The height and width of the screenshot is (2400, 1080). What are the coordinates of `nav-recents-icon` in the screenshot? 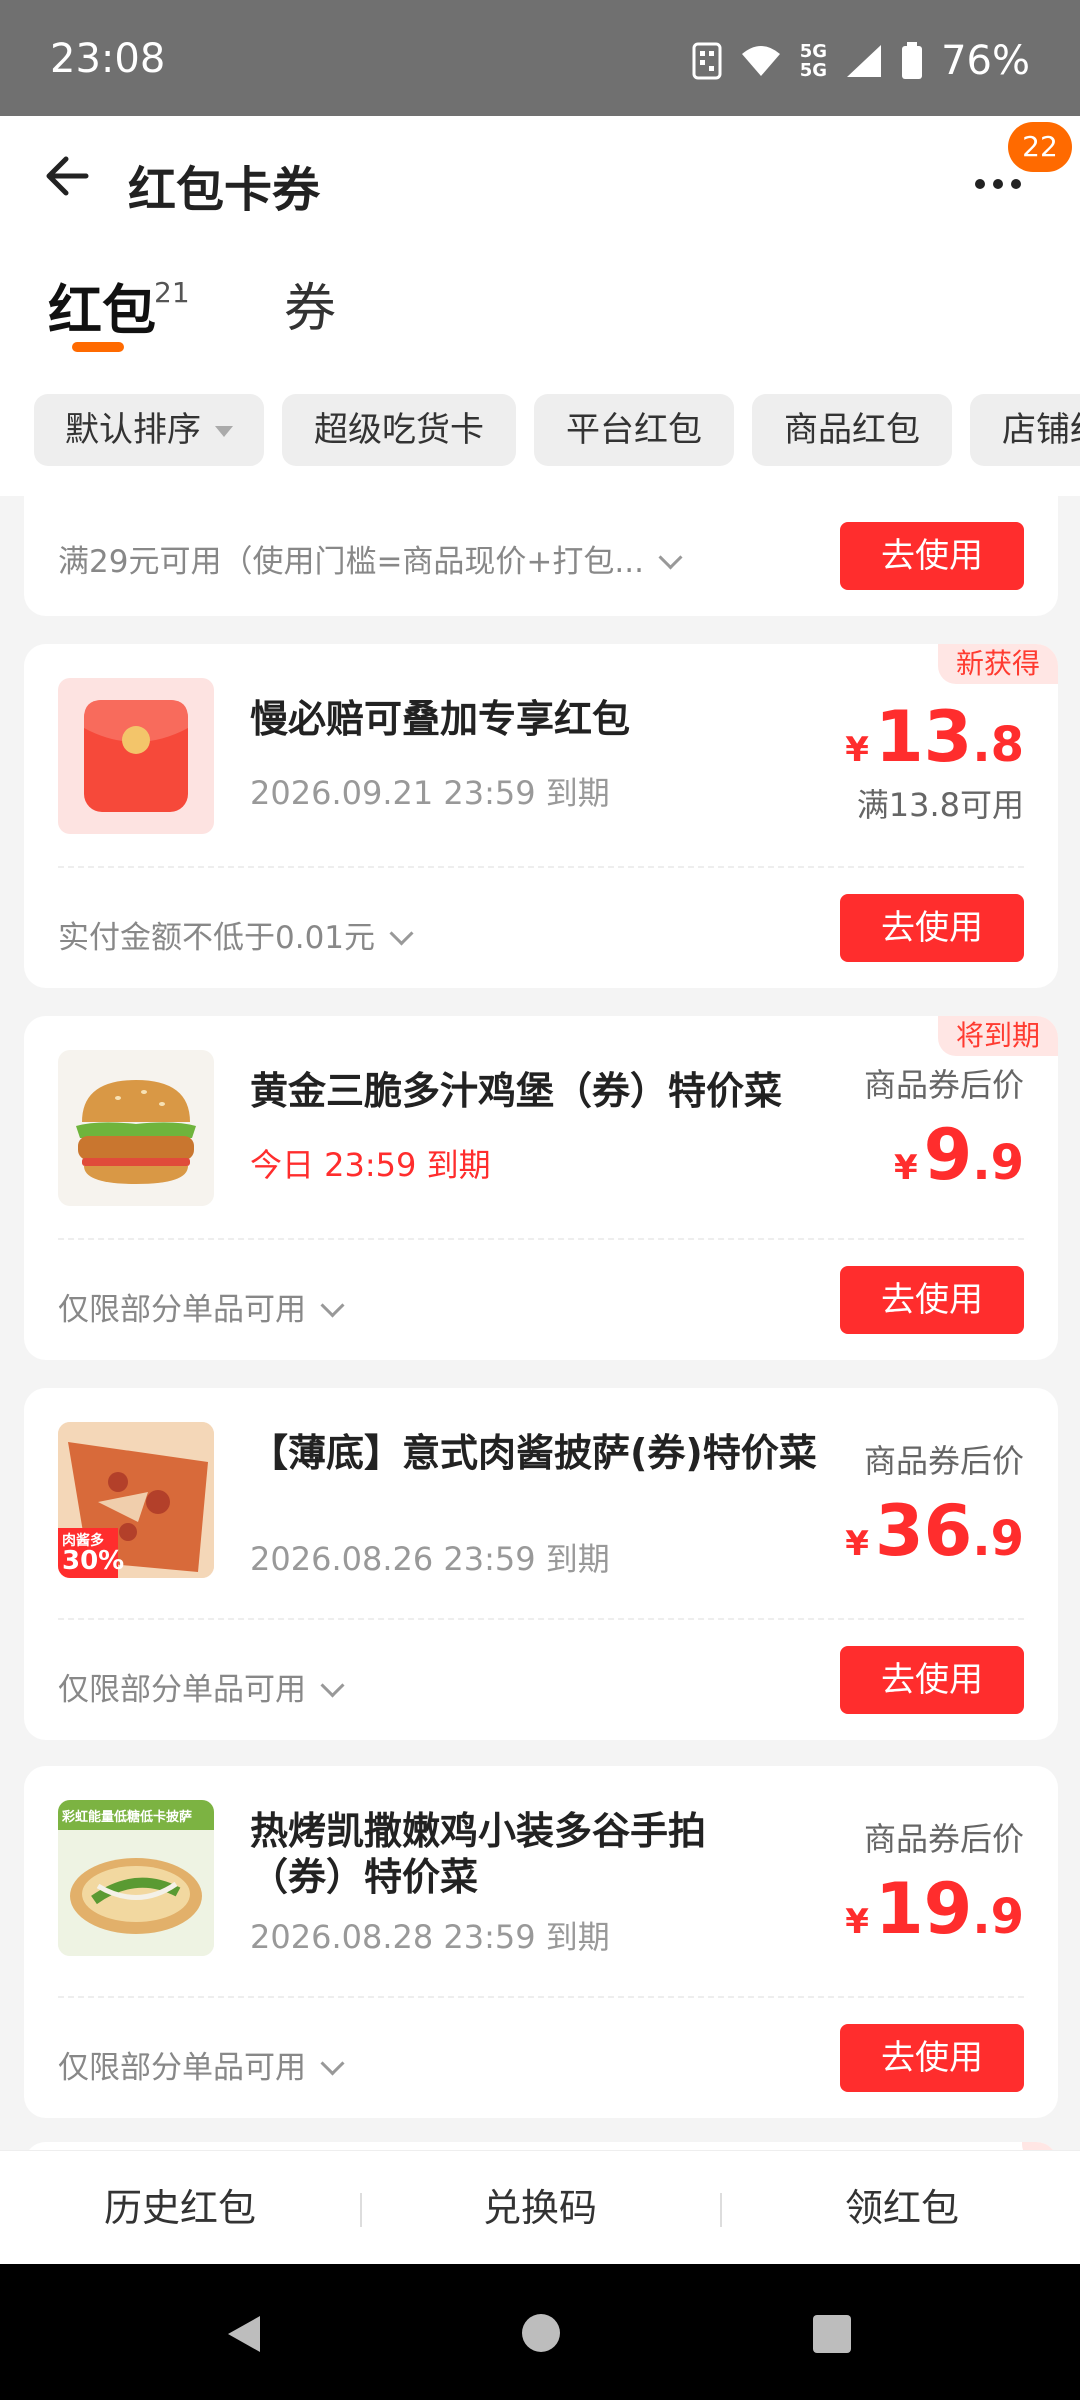 It's located at (832, 2334).